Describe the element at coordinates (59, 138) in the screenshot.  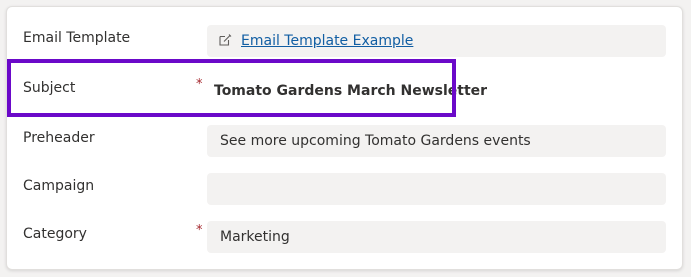
I see `preheader-label: Preheader` at that location.